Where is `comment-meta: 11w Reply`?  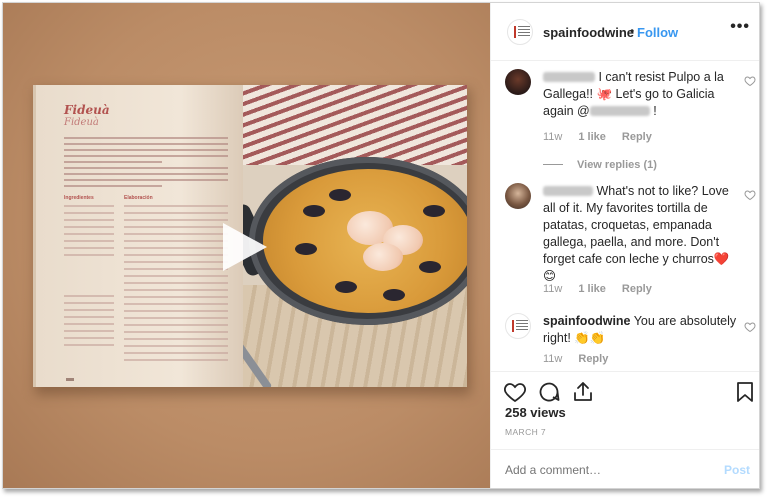
comment-meta: 11w Reply is located at coordinates (583, 359).